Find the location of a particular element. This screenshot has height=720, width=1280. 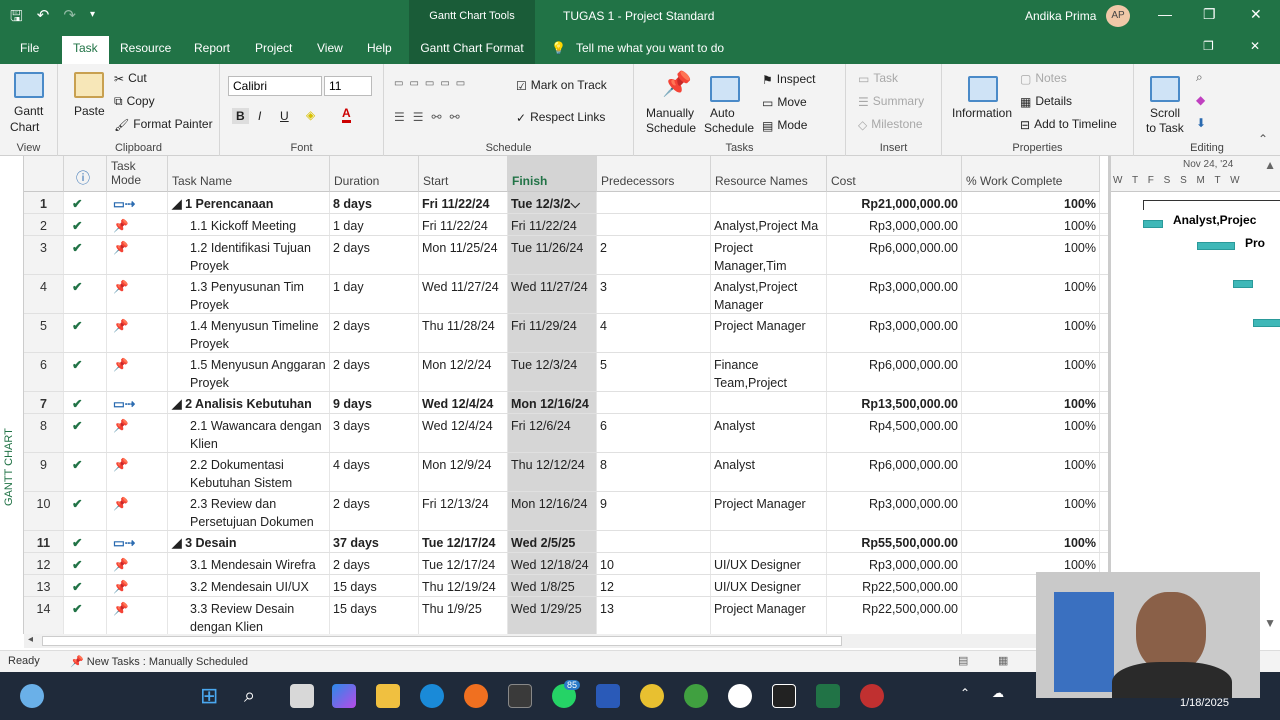

screen-recorder-icon is located at coordinates (872, 696).